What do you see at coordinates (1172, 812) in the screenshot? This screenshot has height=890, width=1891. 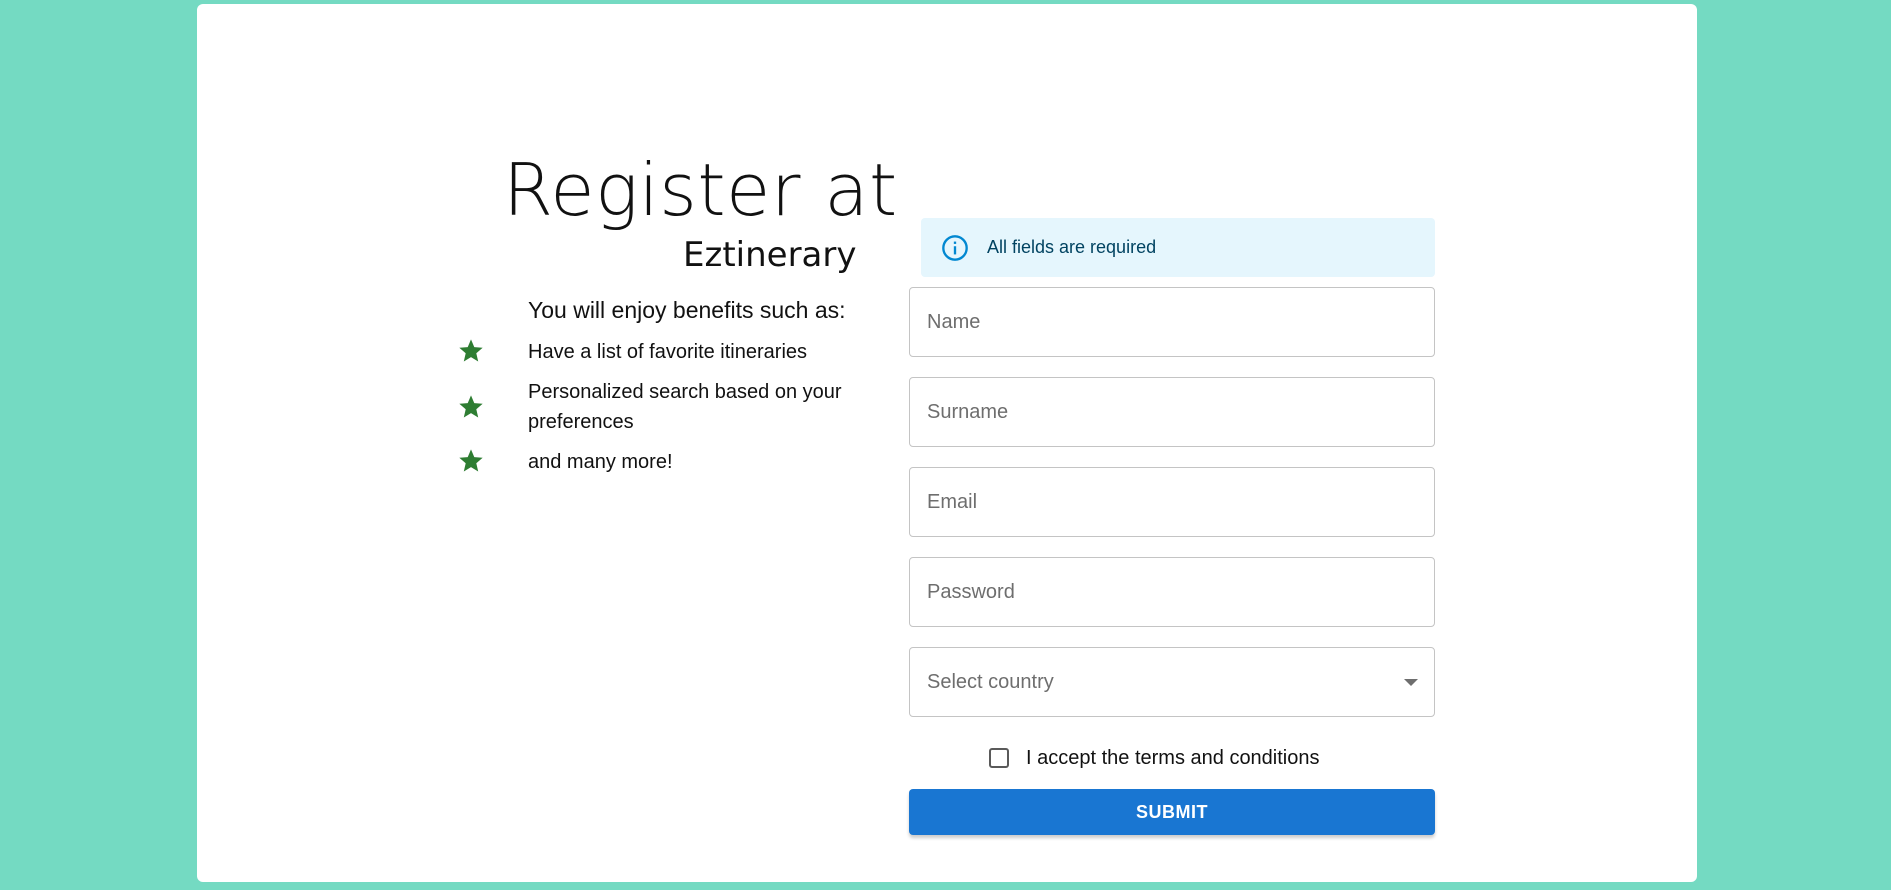 I see `submit-button: SUBMIT` at bounding box center [1172, 812].